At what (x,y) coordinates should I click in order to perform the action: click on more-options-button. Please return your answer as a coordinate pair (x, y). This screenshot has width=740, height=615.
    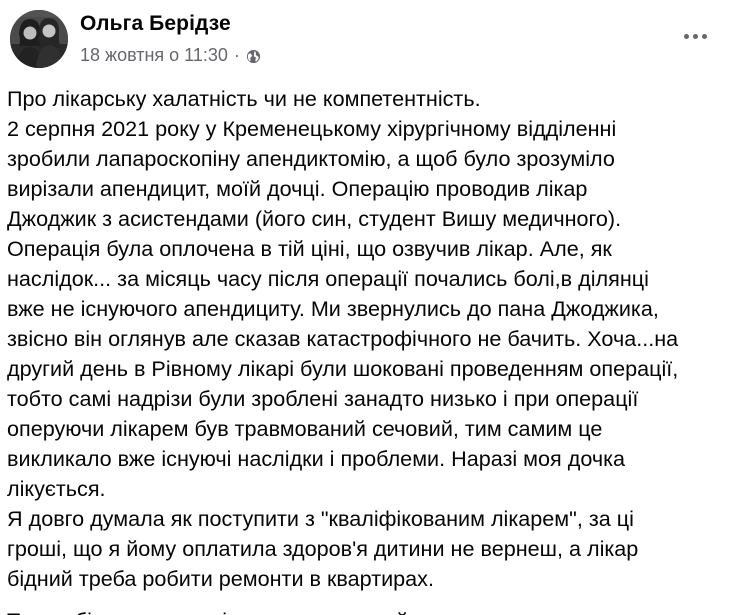
    Looking at the image, I should click on (695, 36).